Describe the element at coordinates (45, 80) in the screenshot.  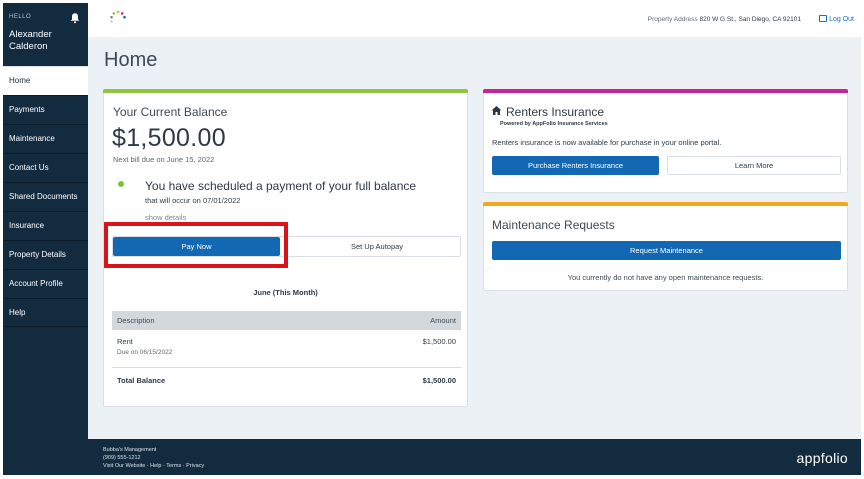
I see `sidebar-item-home: Home` at that location.